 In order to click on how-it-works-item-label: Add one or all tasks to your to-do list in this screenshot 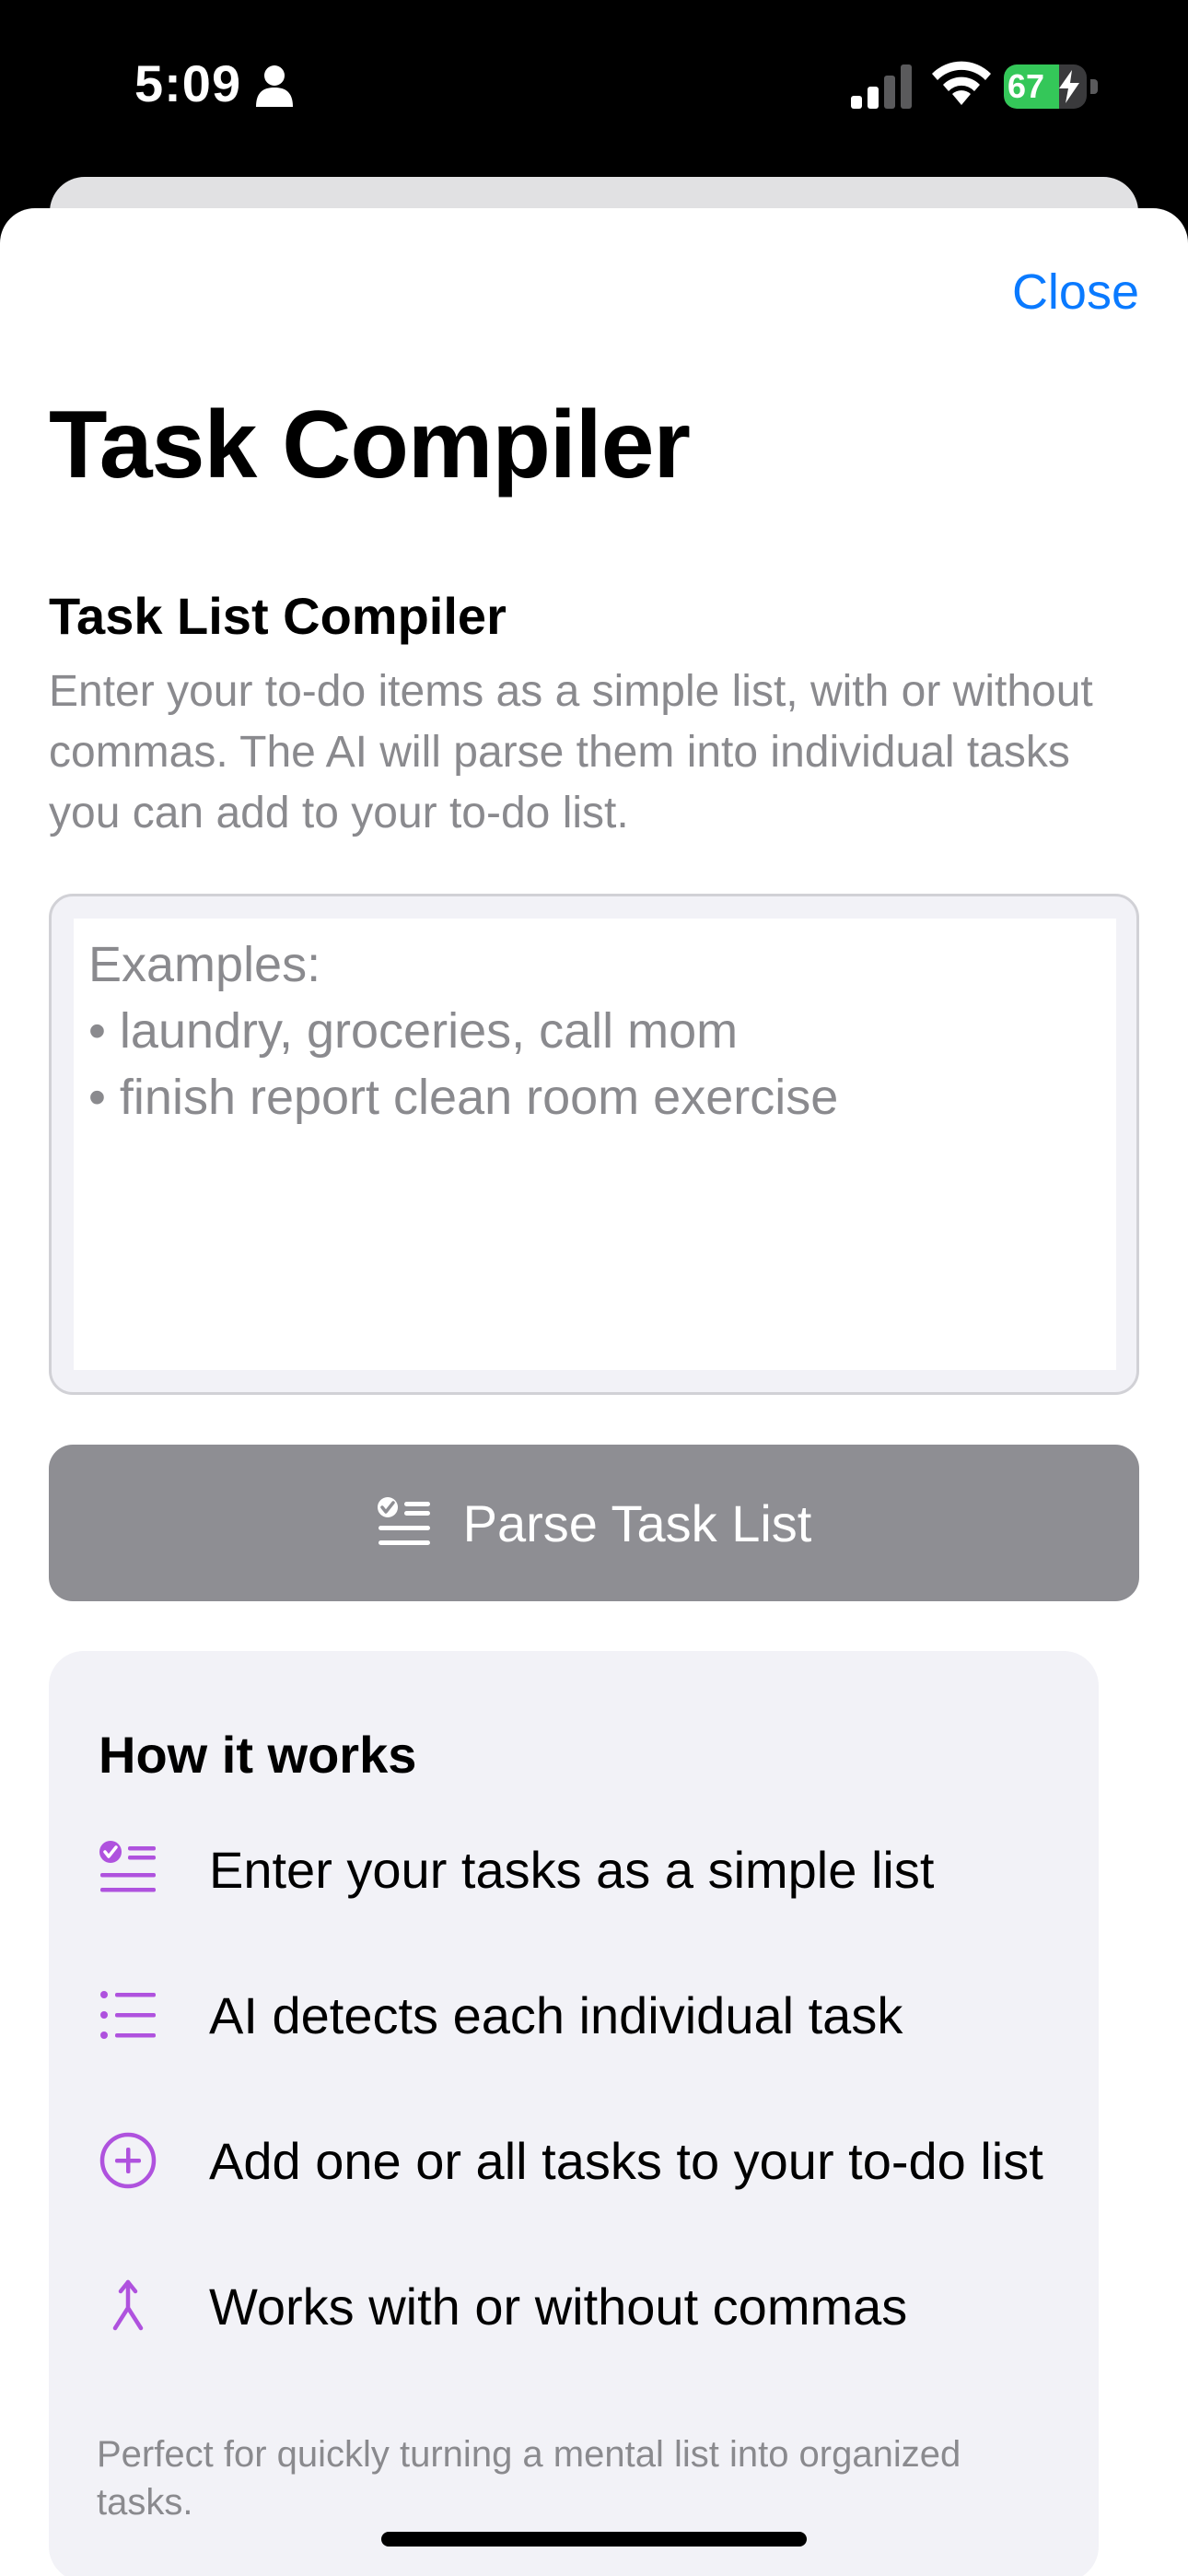, I will do `click(626, 2160)`.